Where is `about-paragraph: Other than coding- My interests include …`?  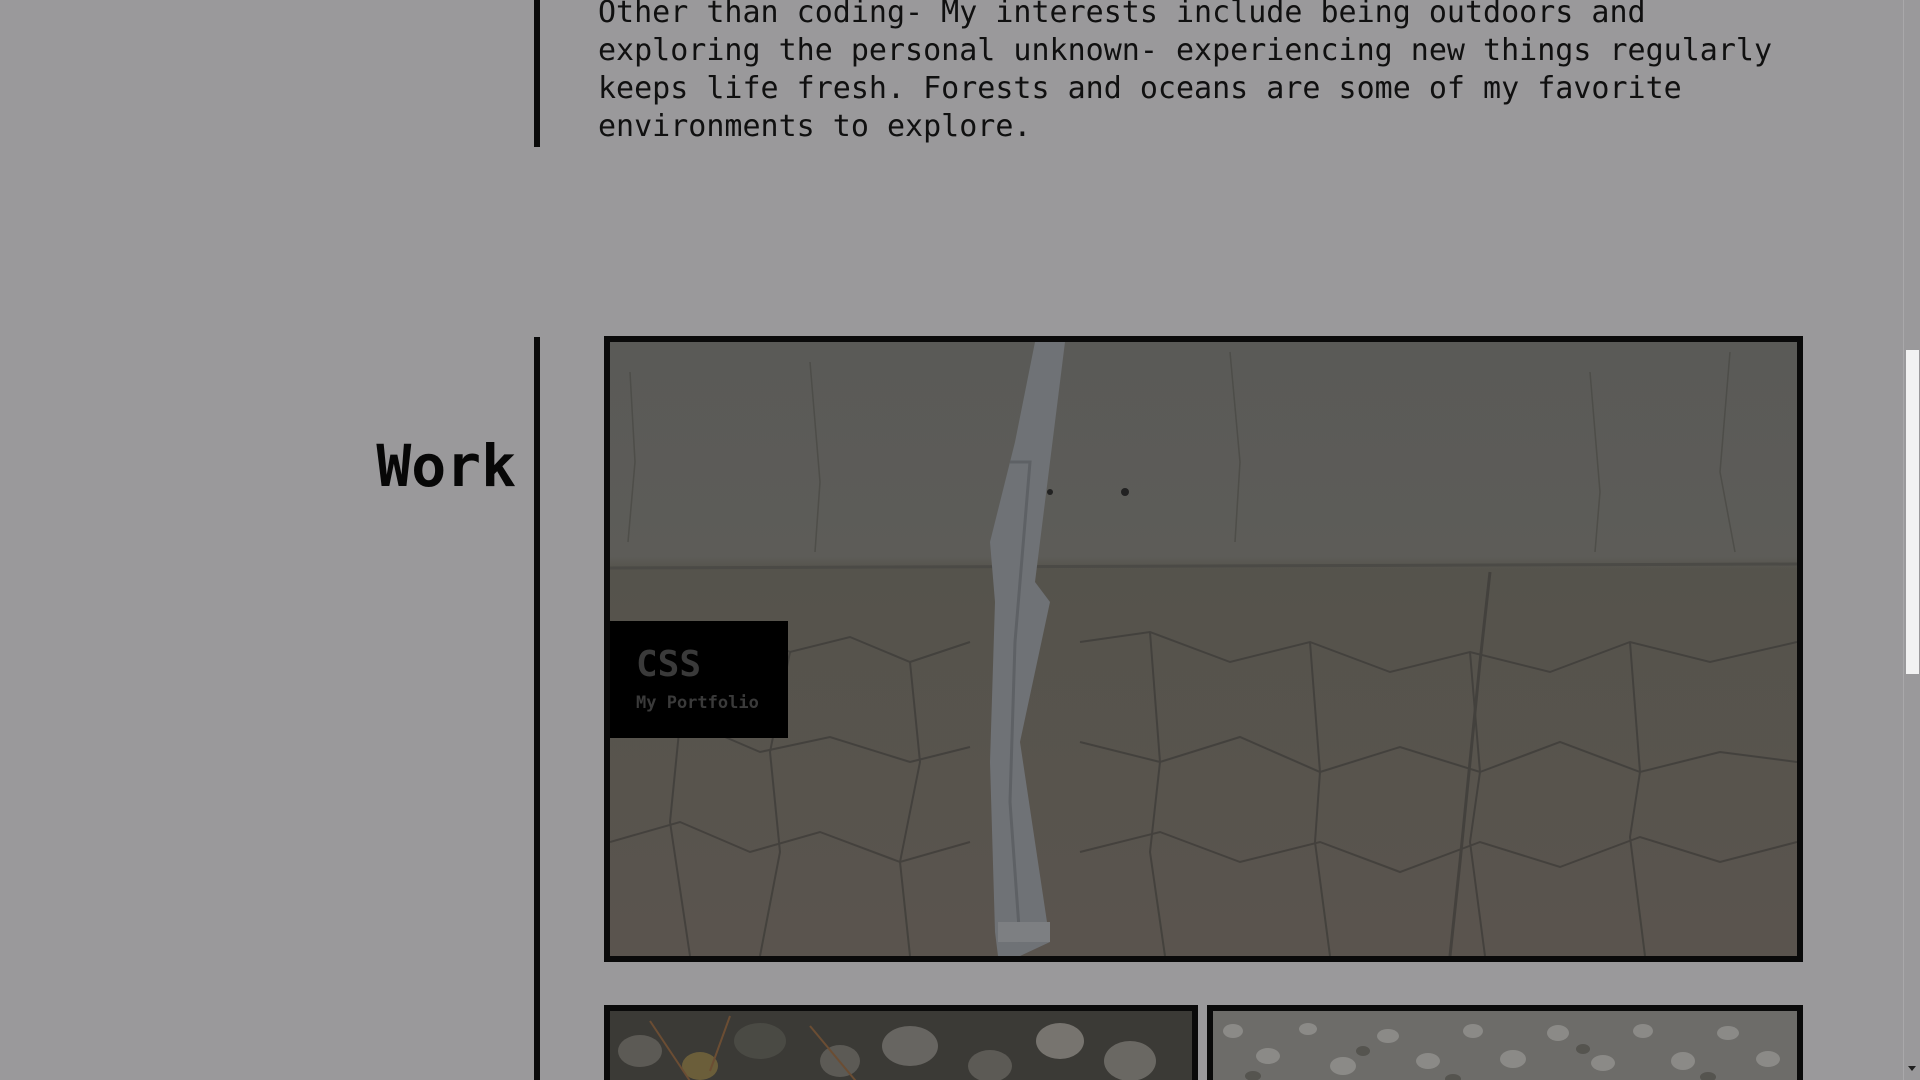
about-paragraph: Other than coding- My interests include … is located at coordinates (1185, 72).